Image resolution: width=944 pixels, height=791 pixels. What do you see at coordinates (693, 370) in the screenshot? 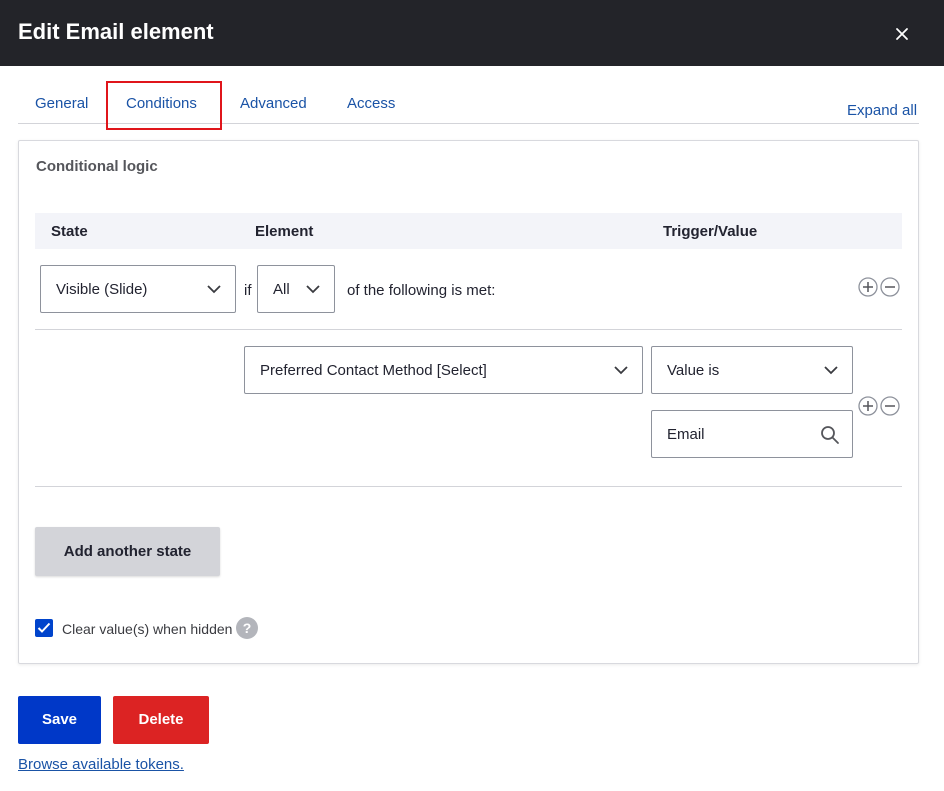
I see `trigger-select-value: Value is` at bounding box center [693, 370].